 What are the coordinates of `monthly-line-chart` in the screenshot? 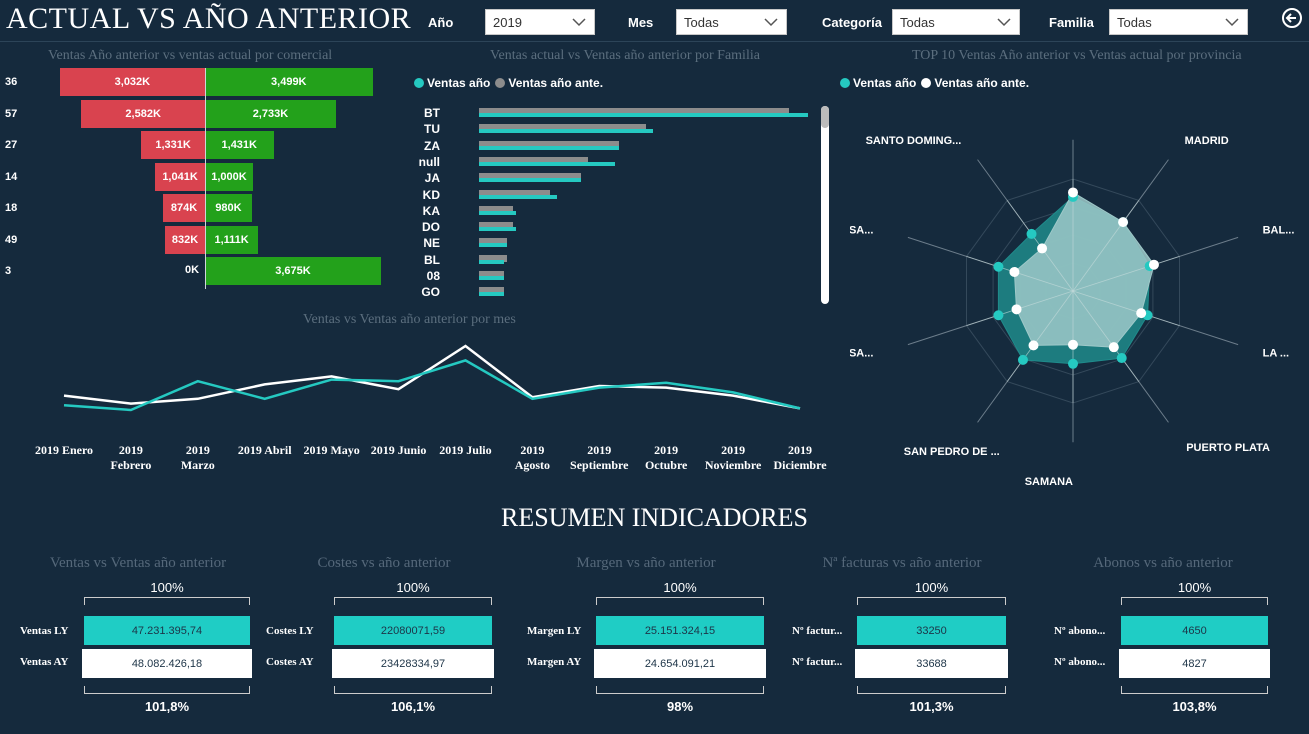 It's located at (432, 378).